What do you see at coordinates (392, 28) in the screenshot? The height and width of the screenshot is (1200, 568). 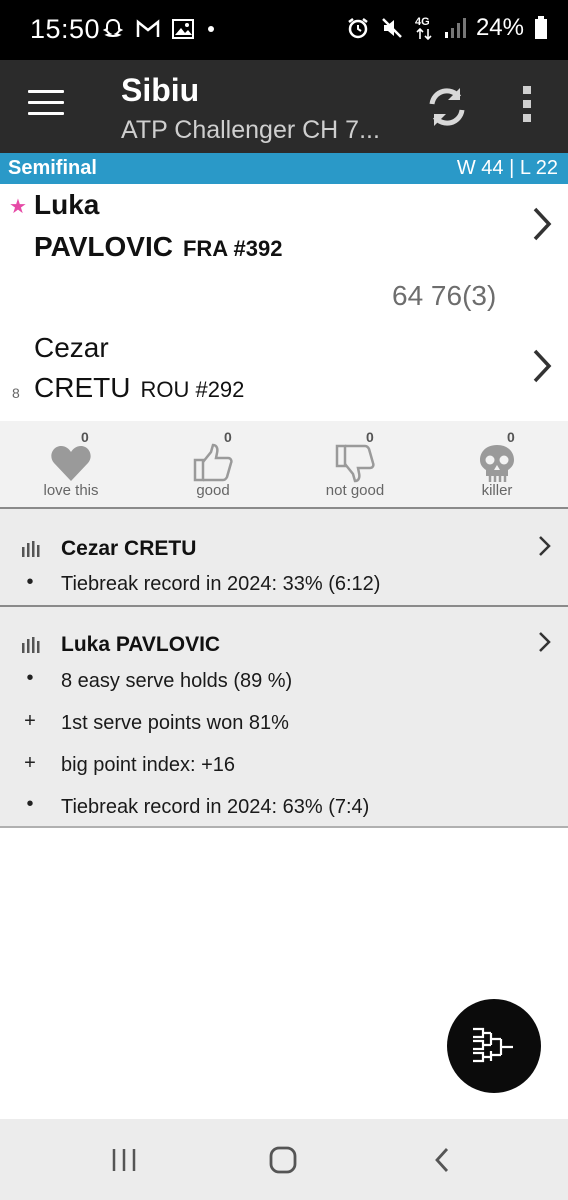 I see `mute-icon` at bounding box center [392, 28].